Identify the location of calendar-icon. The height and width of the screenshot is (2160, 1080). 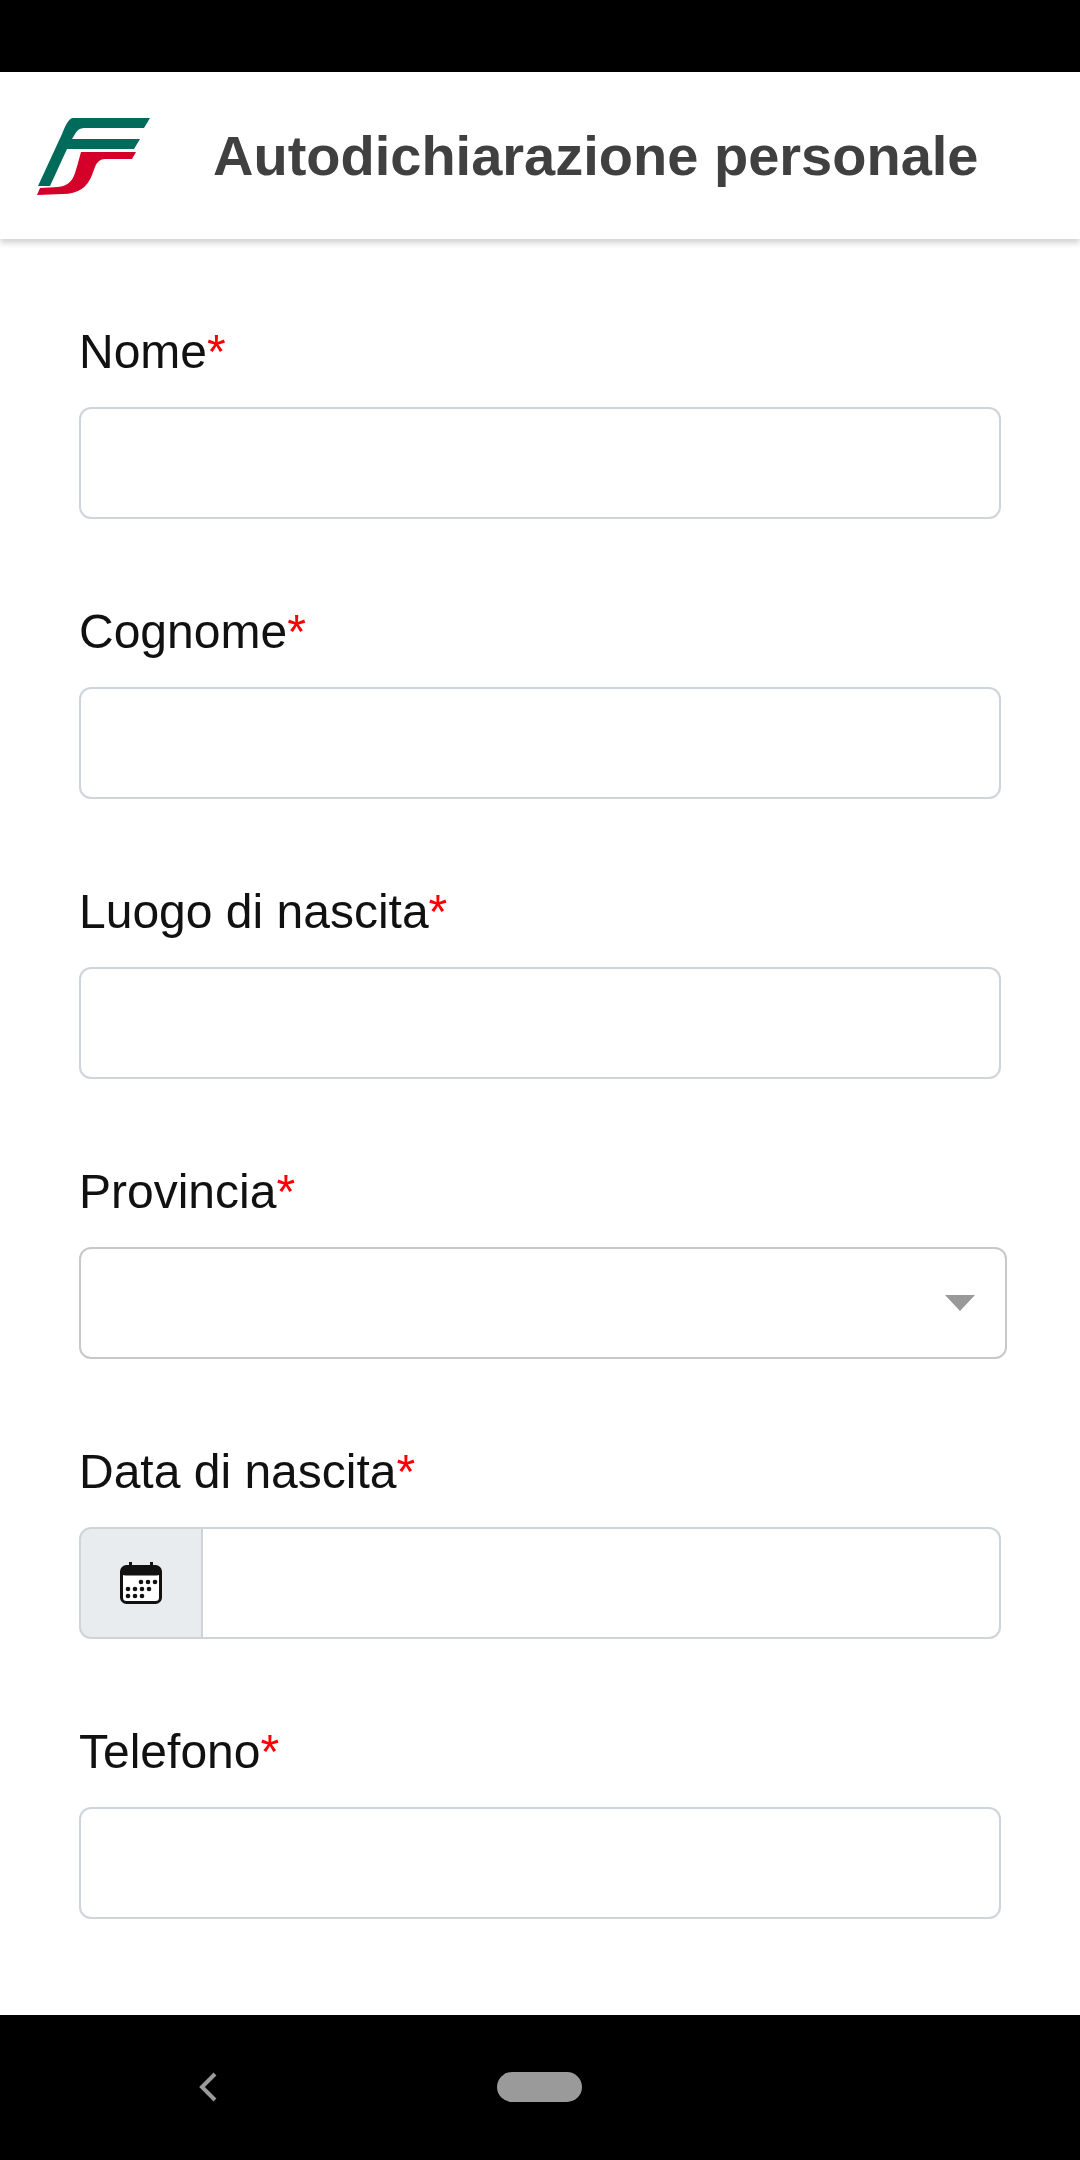
(141, 1583).